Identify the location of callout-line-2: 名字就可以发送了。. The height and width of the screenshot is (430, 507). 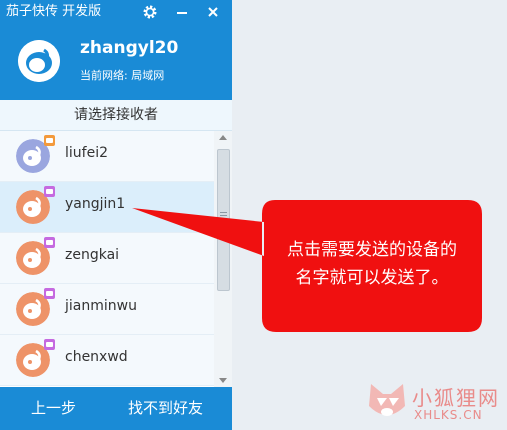
(372, 278).